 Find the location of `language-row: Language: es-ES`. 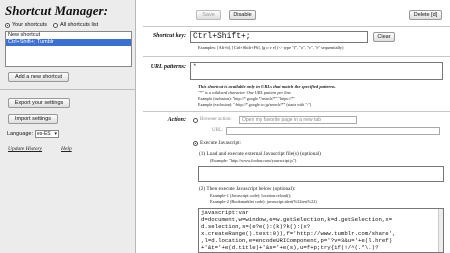

language-row: Language: es-ES is located at coordinates (33, 134).